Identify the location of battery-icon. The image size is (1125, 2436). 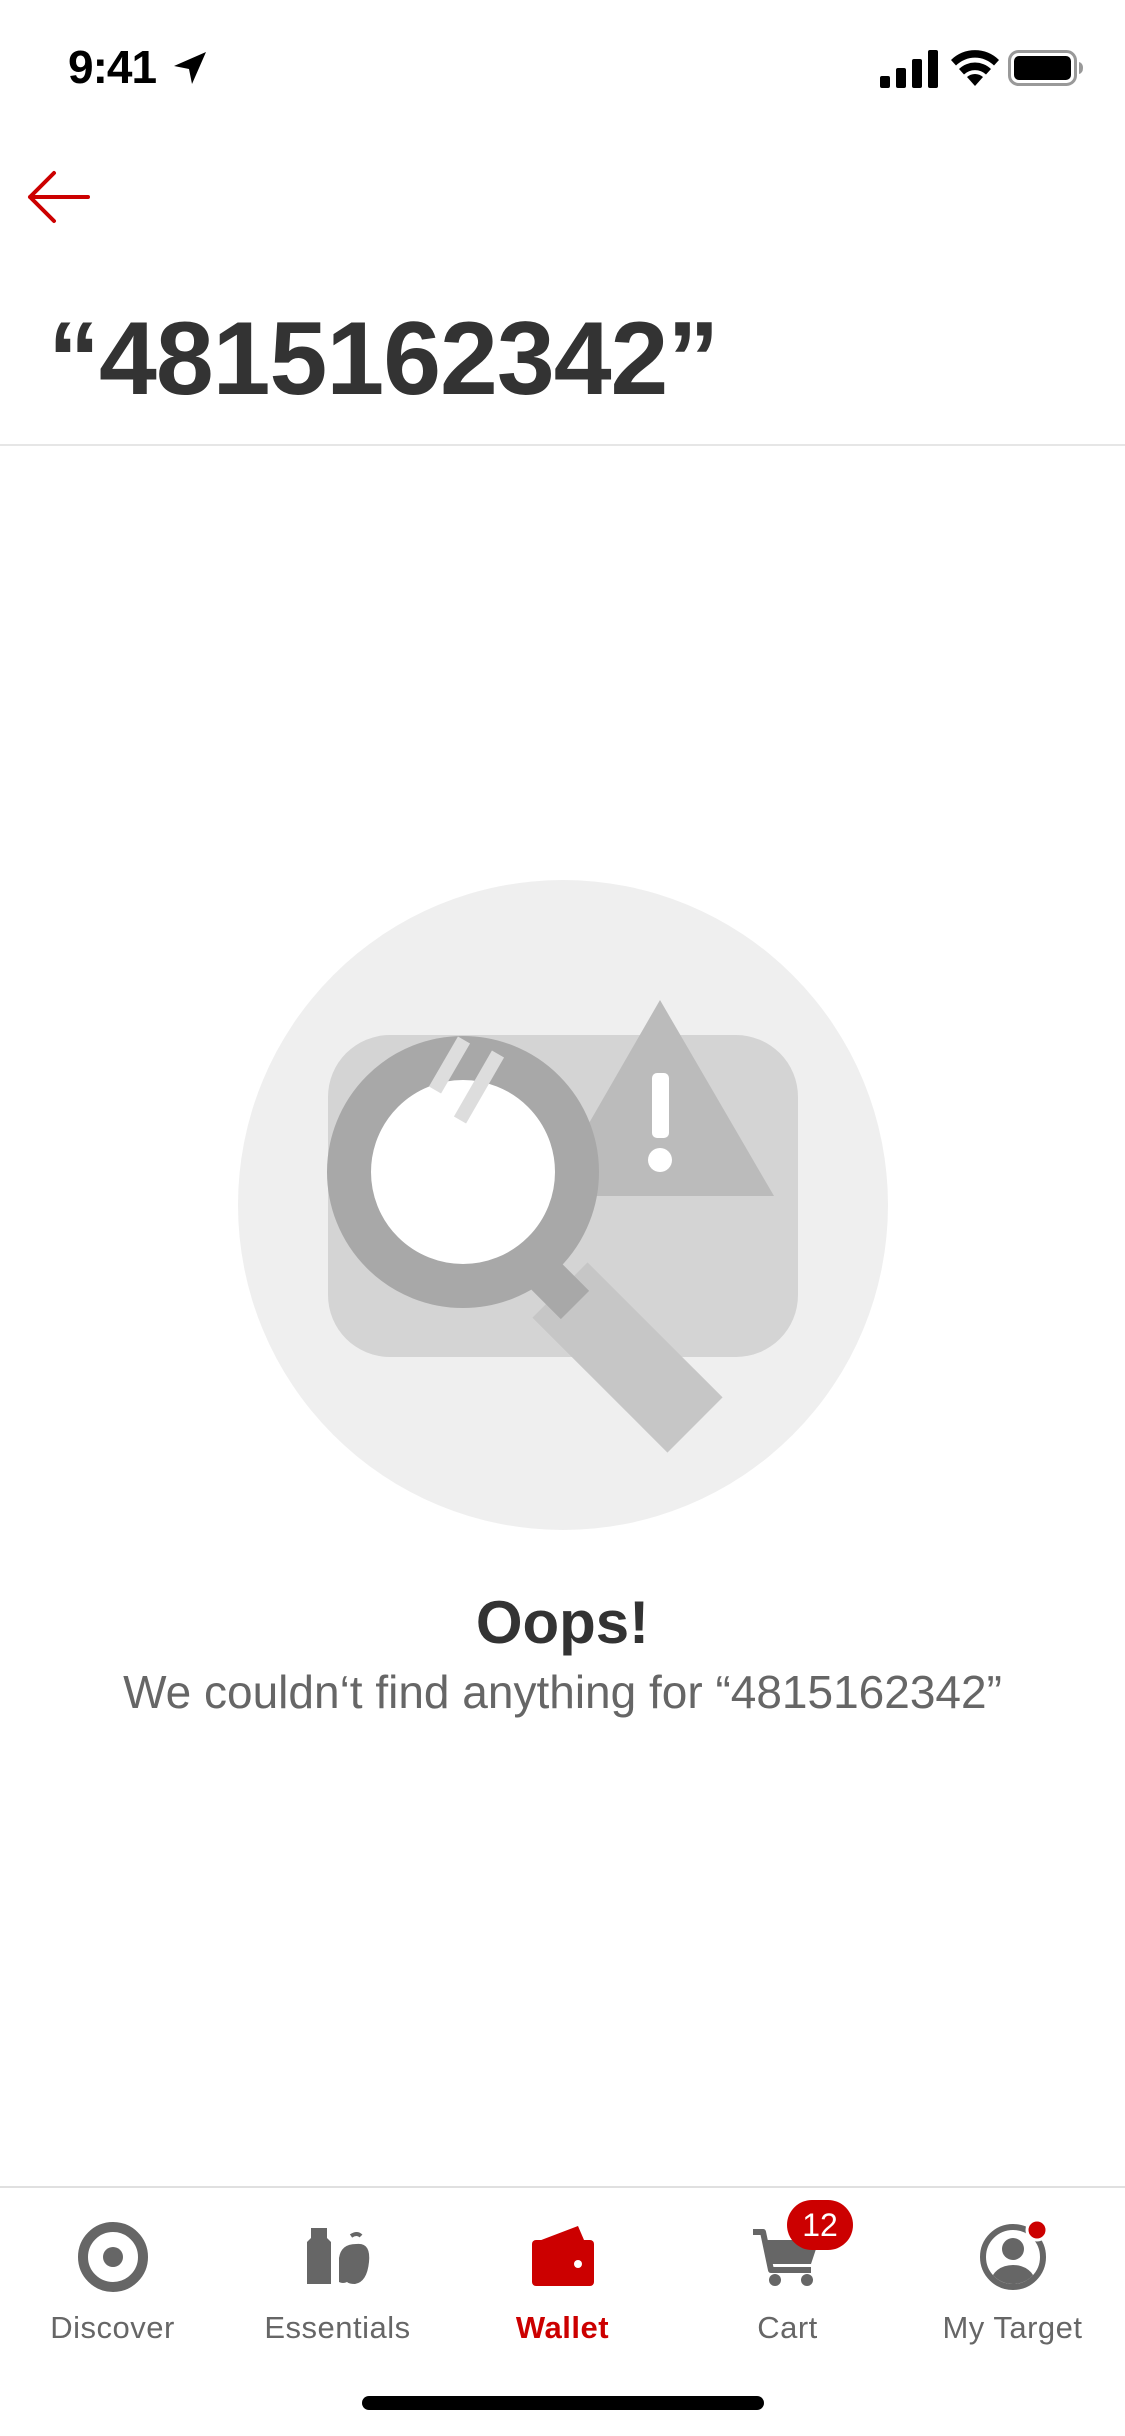
(1045, 68).